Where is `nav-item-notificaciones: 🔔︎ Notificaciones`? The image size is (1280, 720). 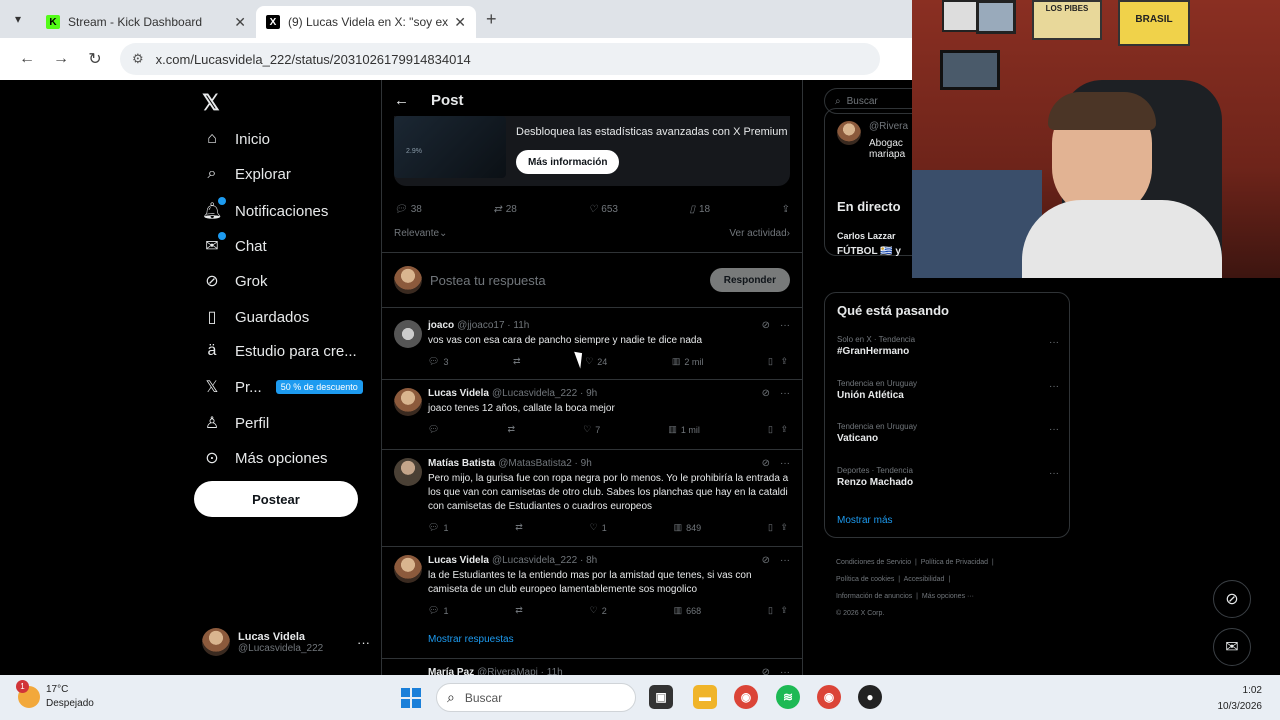 nav-item-notificaciones: 🔔︎ Notificaciones is located at coordinates (265, 209).